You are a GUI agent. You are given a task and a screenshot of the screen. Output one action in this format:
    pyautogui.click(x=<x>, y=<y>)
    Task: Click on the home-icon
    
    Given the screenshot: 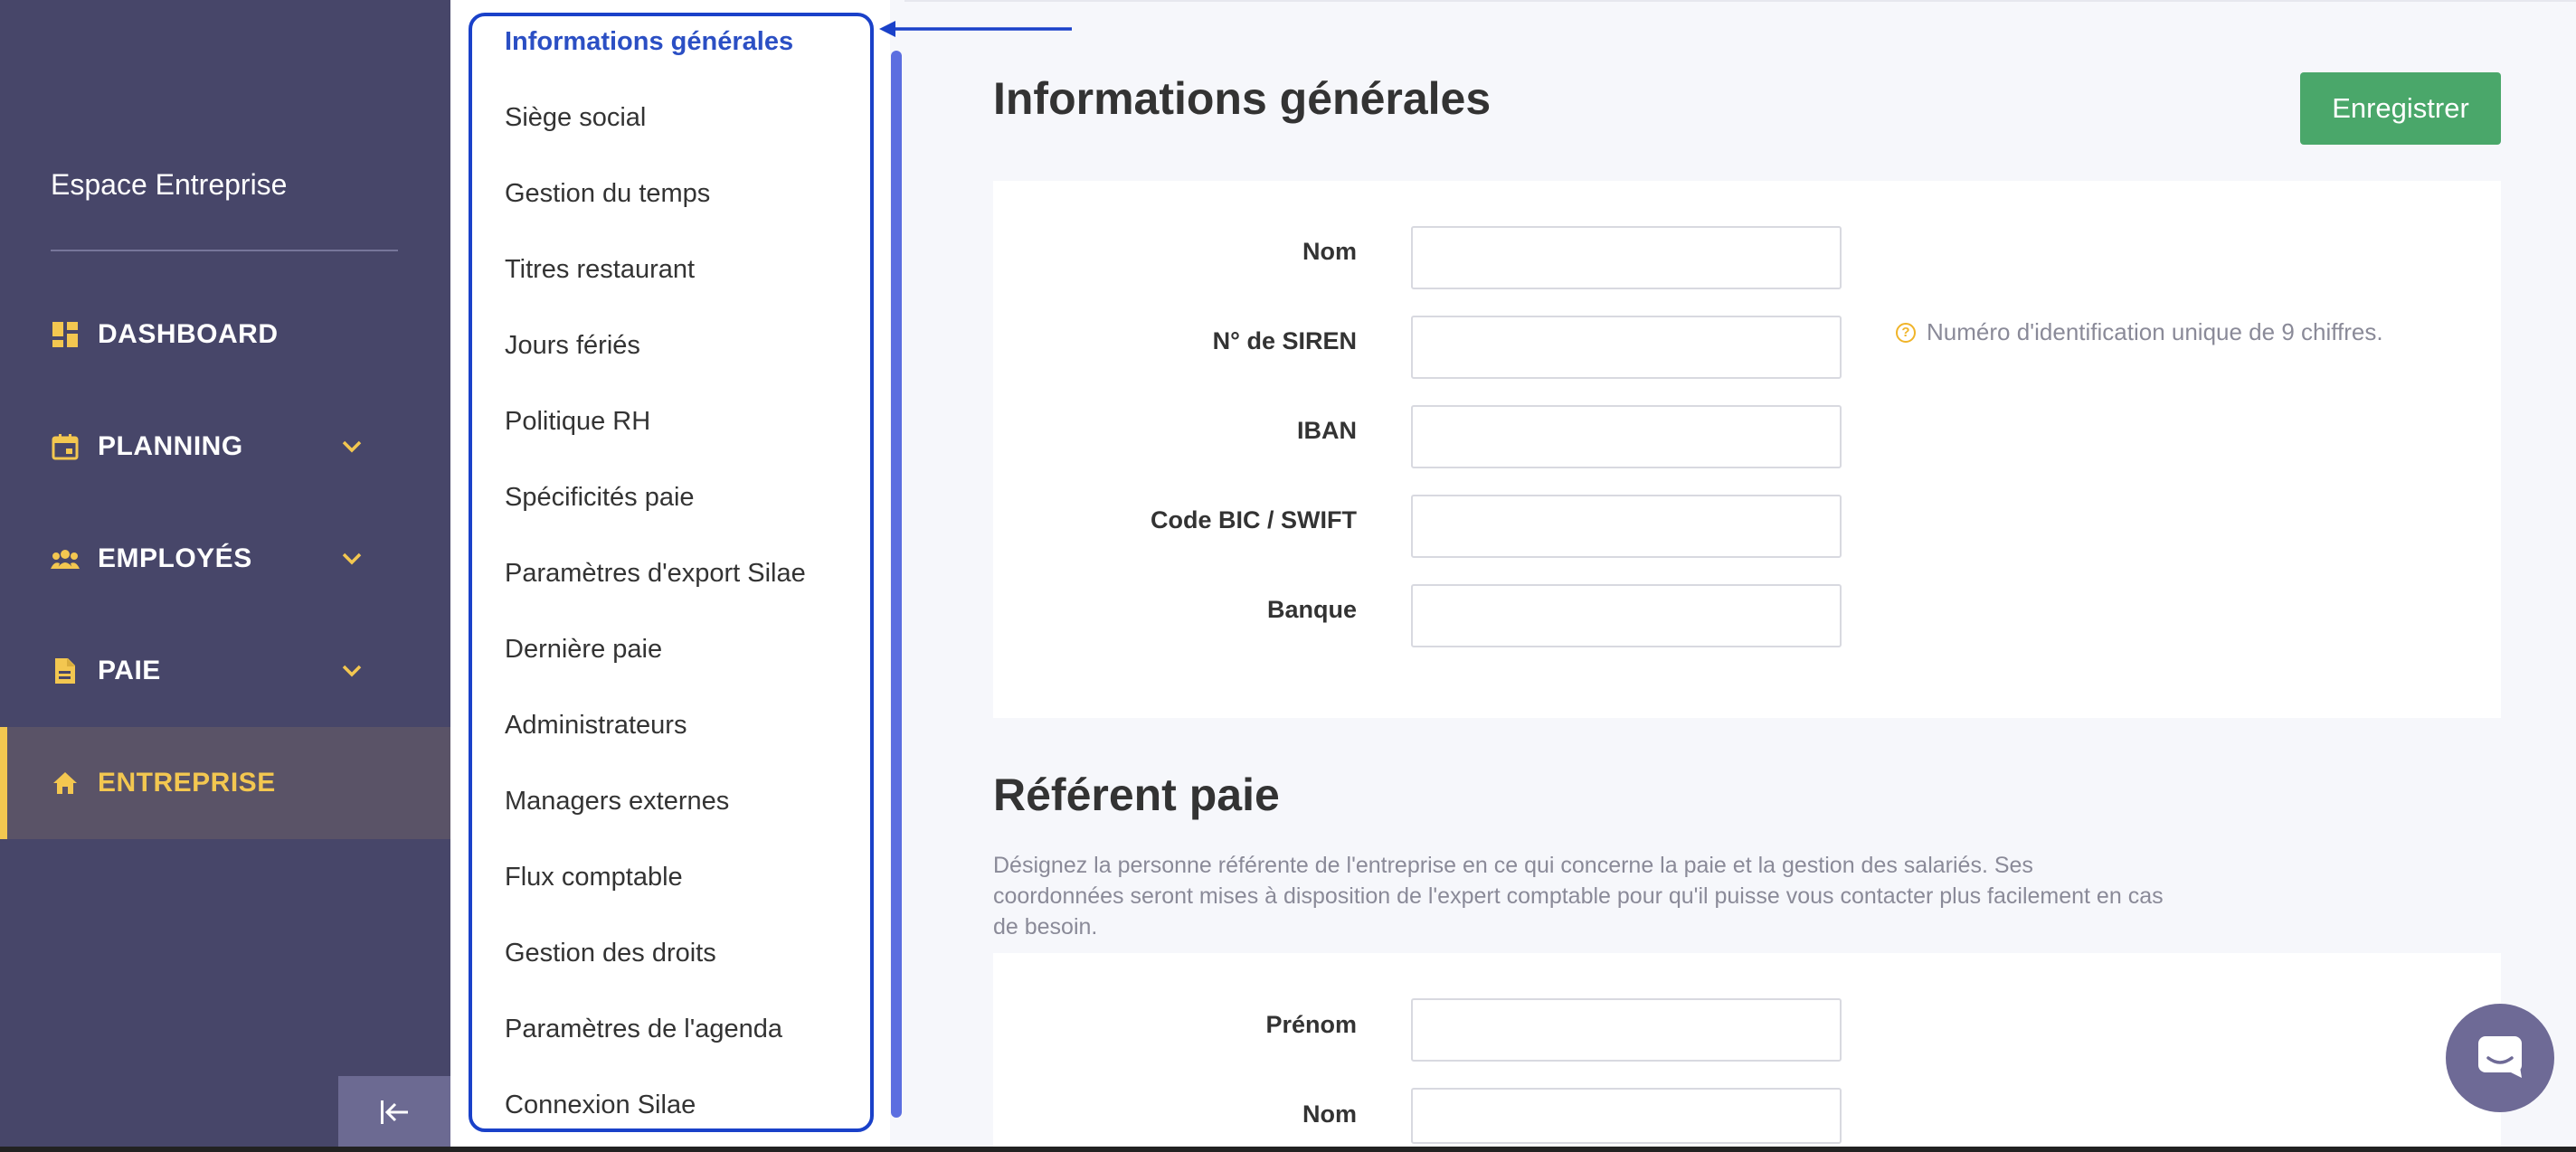 What is the action you would take?
    pyautogui.click(x=66, y=783)
    